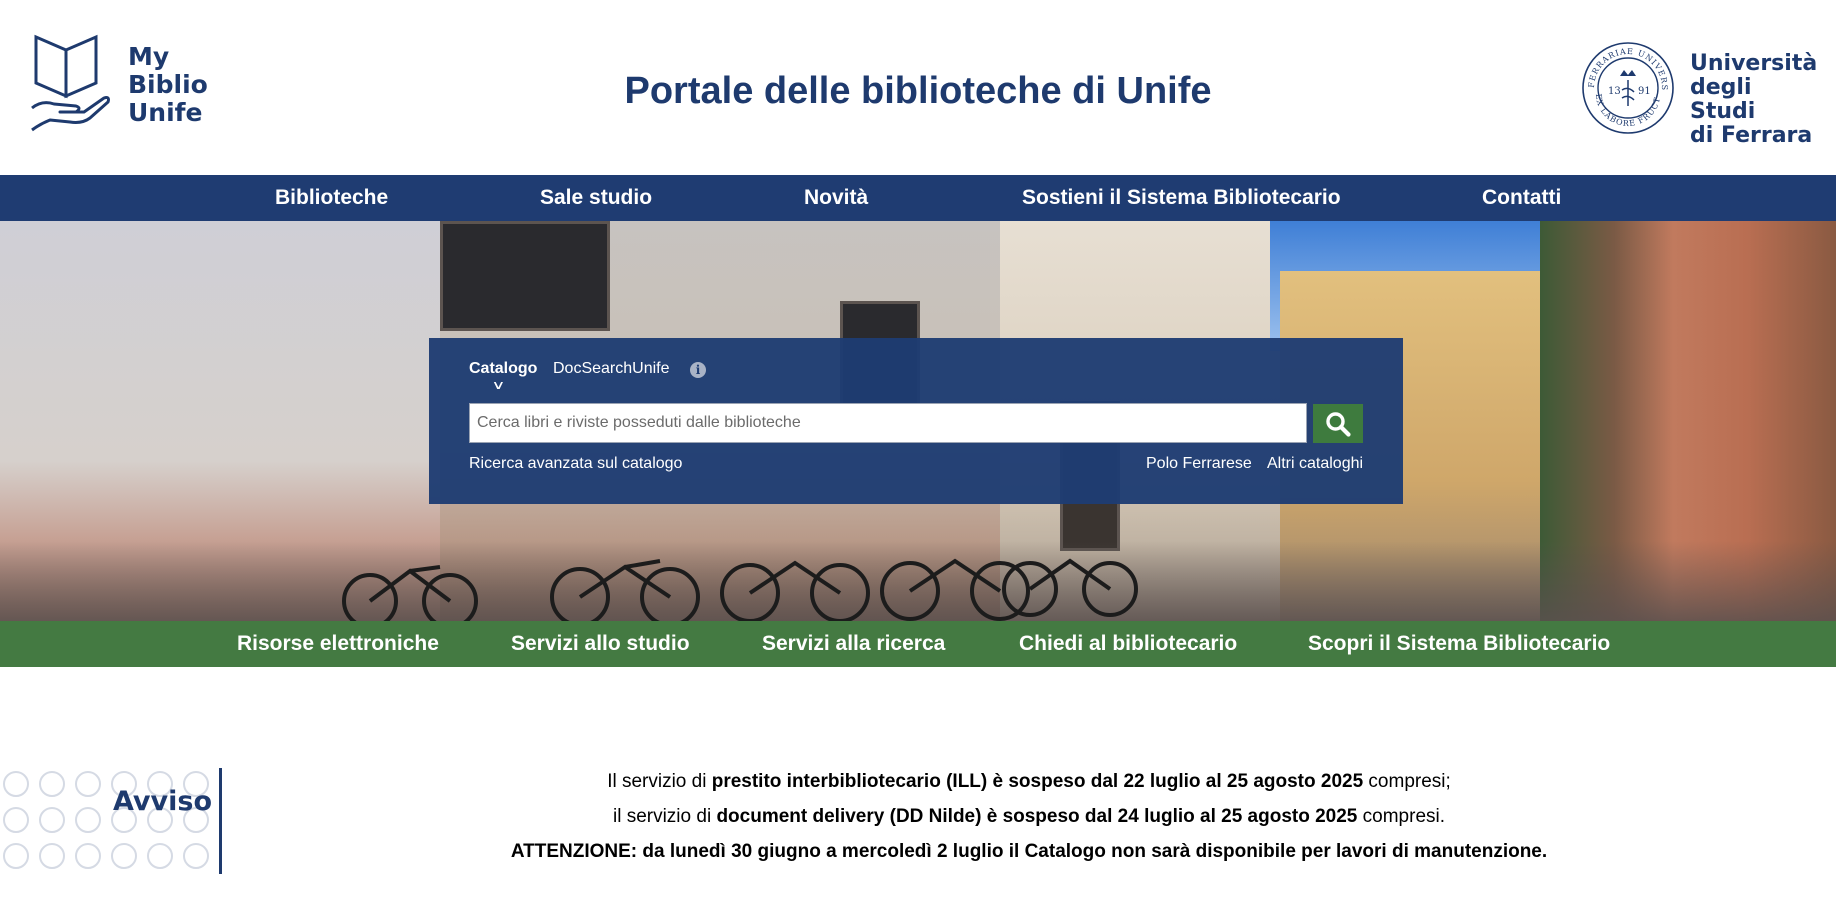 This screenshot has width=1836, height=905. I want to click on info-icon: i, so click(698, 370).